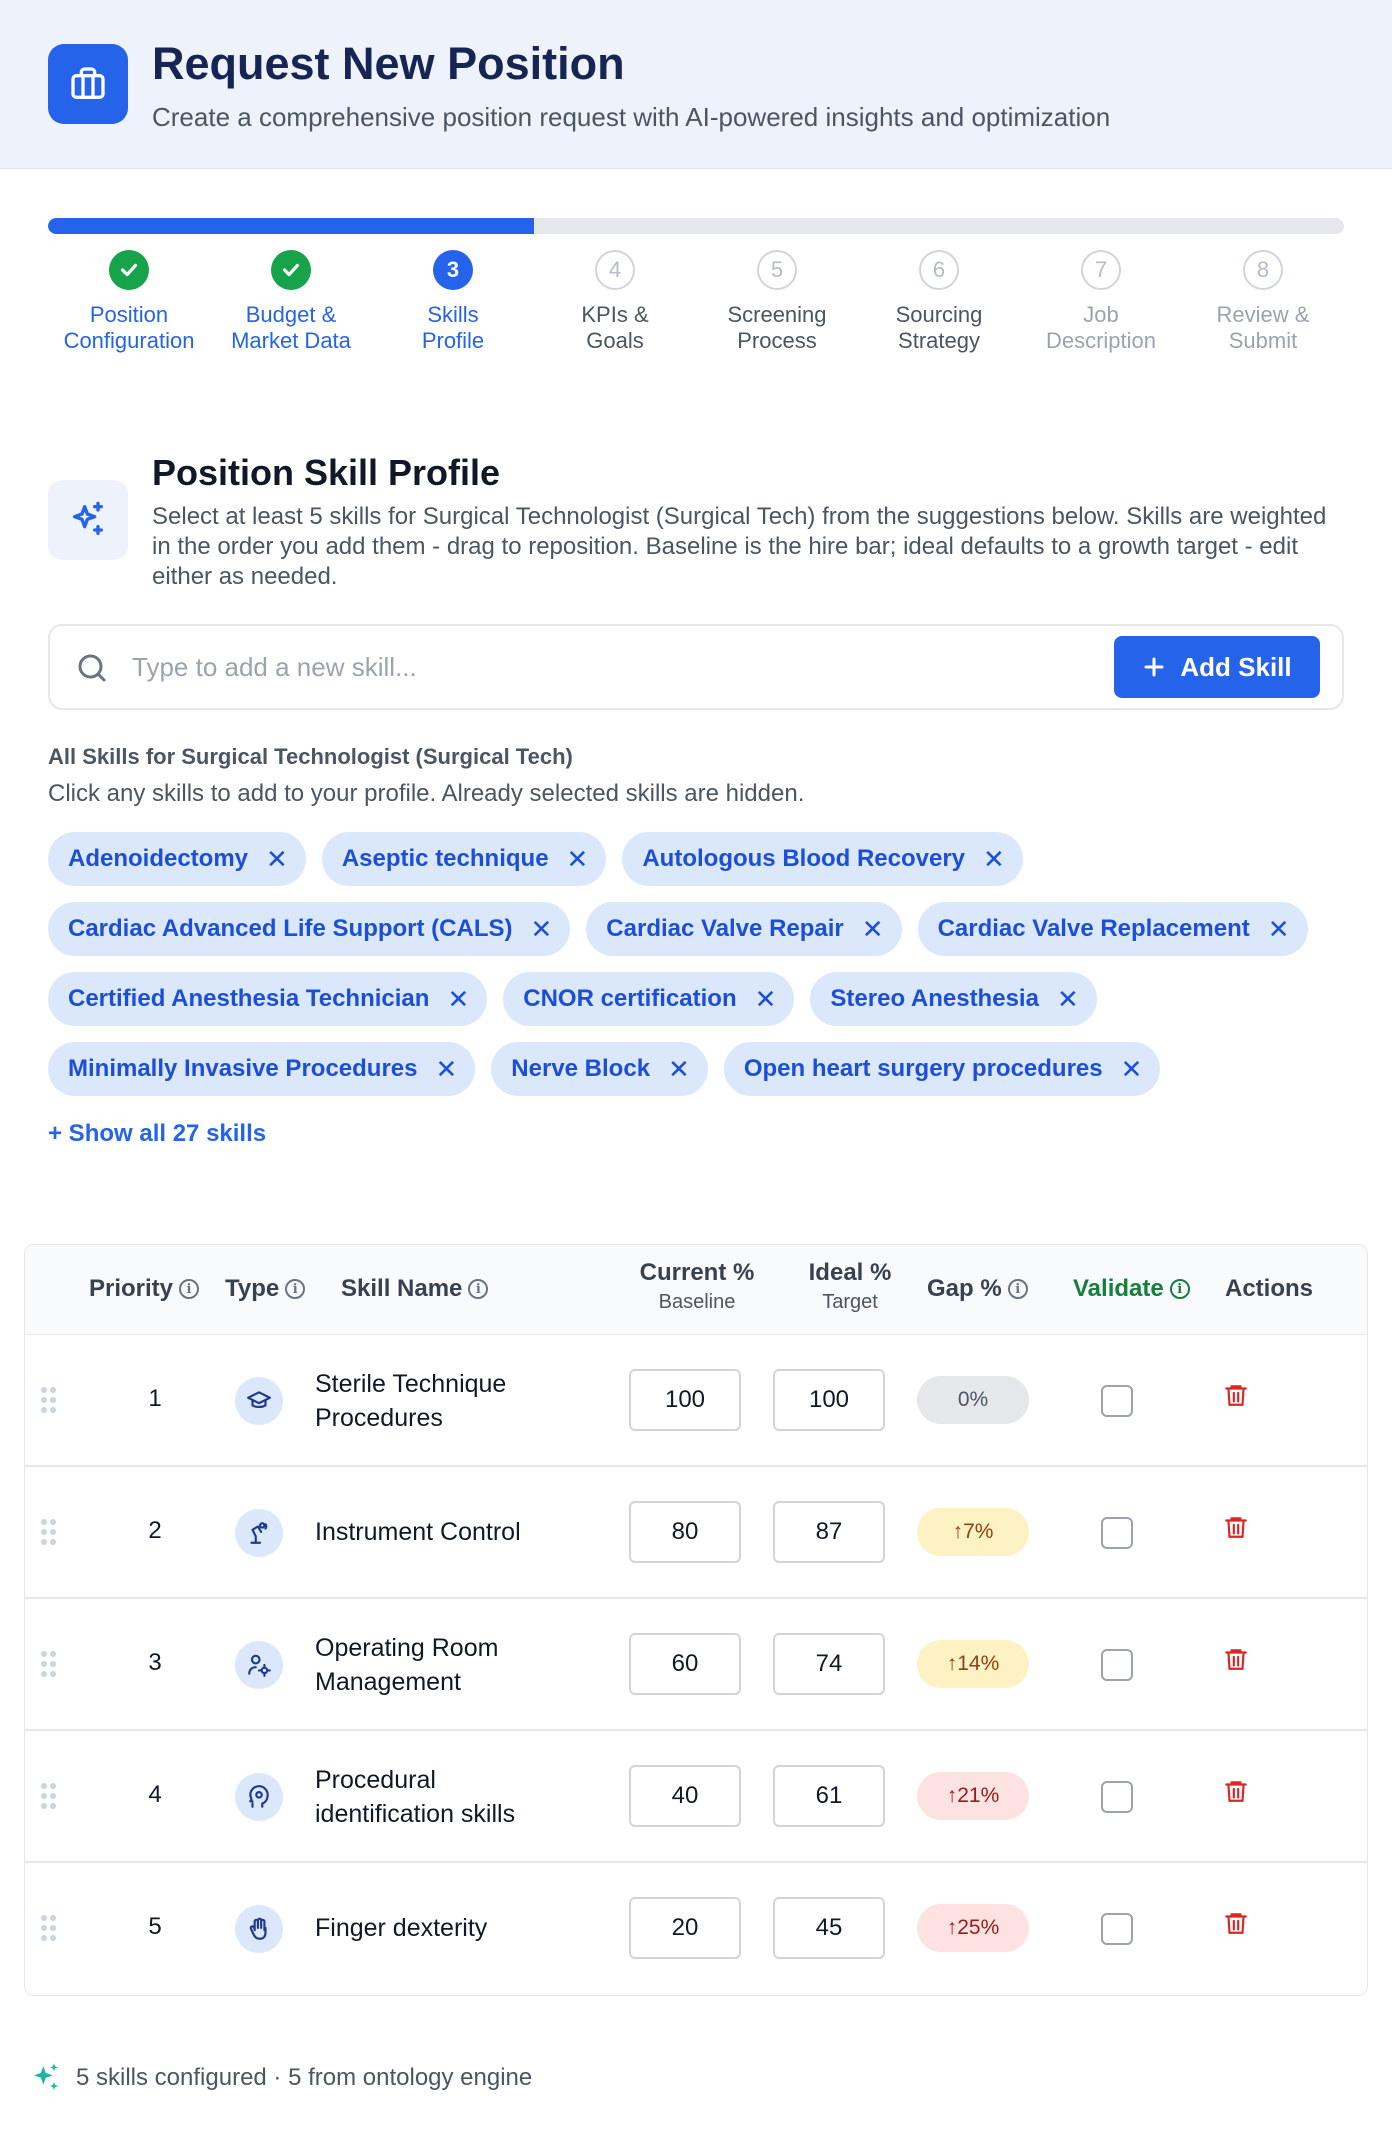 This screenshot has height=2130, width=1392. I want to click on skill-chip: Adenoidectomy ✕, so click(177, 859).